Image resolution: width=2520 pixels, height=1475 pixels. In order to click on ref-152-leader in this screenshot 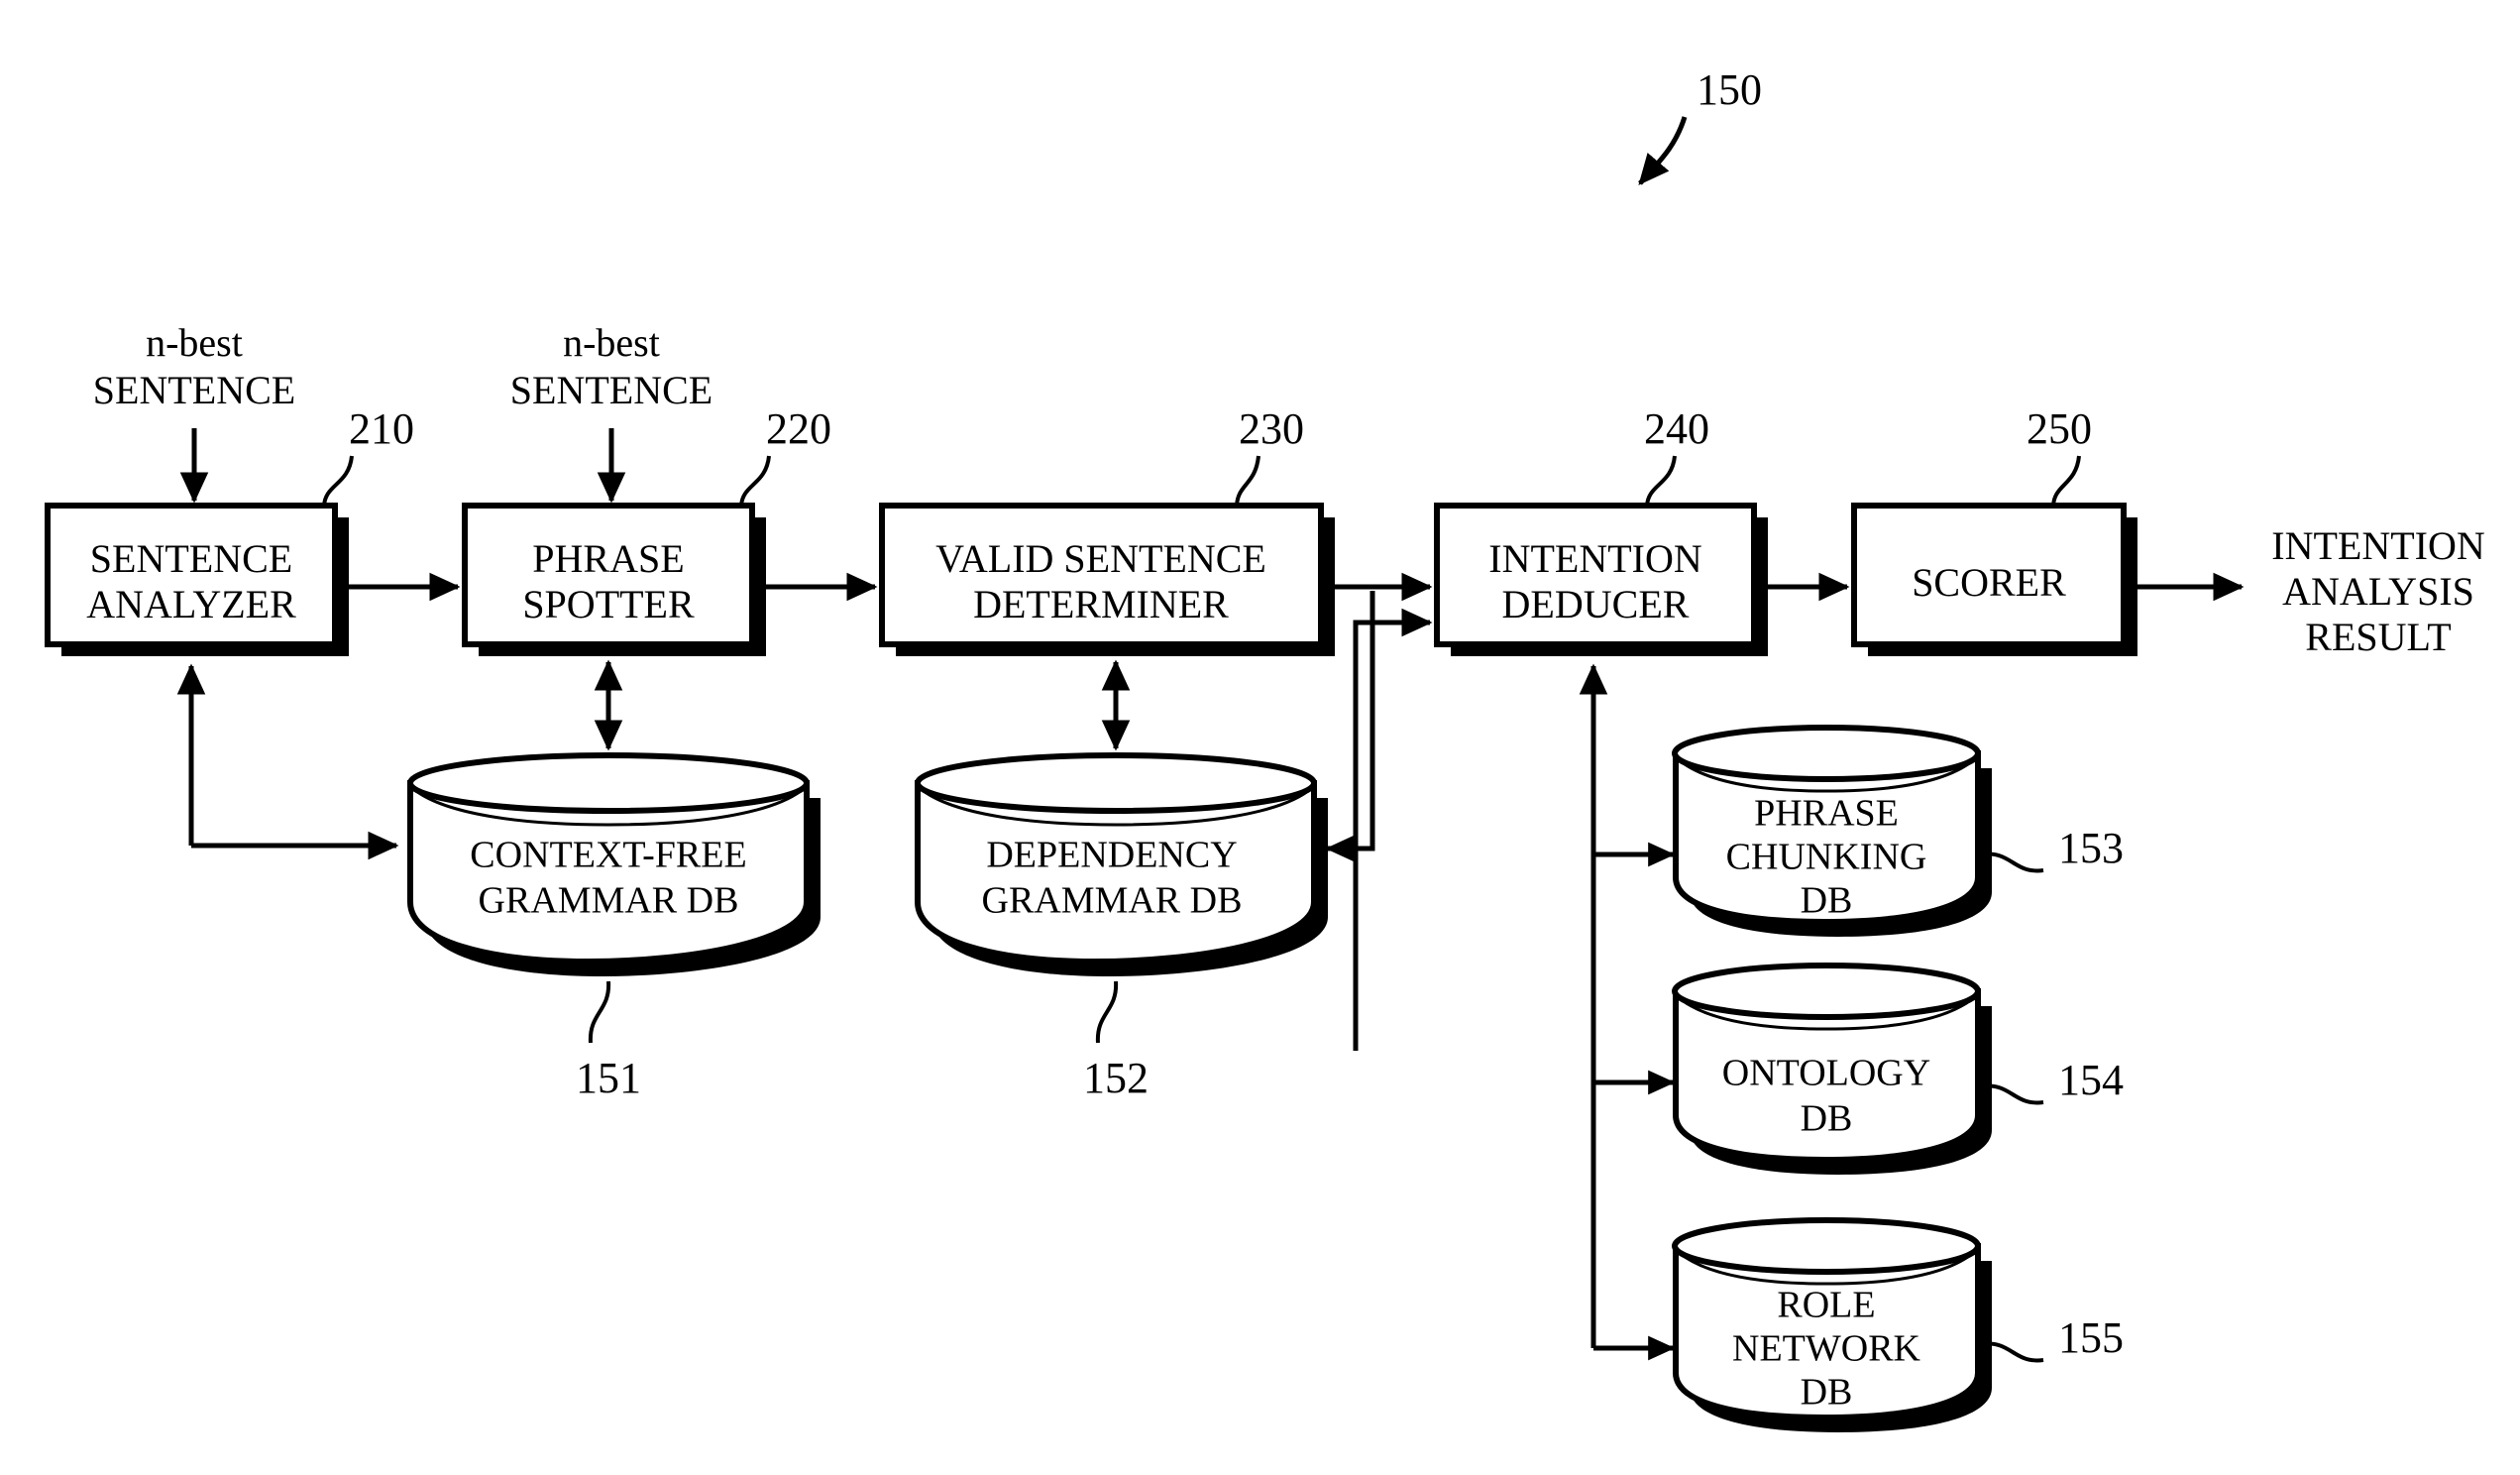, I will do `click(1107, 1012)`.